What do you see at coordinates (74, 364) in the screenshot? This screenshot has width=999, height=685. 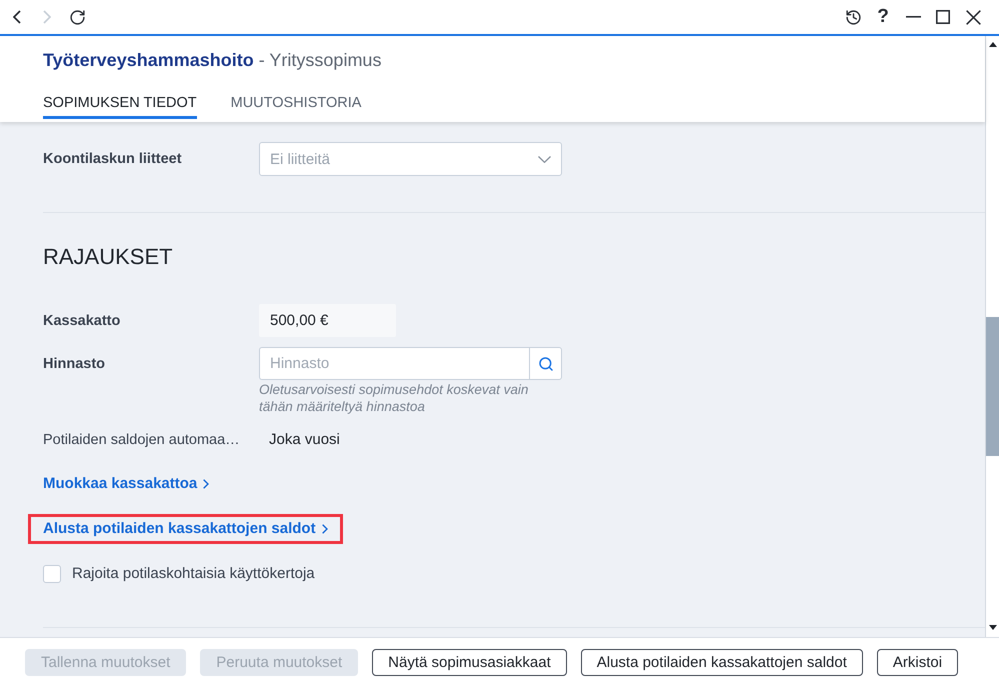 I see `field-label: Hinnasto` at bounding box center [74, 364].